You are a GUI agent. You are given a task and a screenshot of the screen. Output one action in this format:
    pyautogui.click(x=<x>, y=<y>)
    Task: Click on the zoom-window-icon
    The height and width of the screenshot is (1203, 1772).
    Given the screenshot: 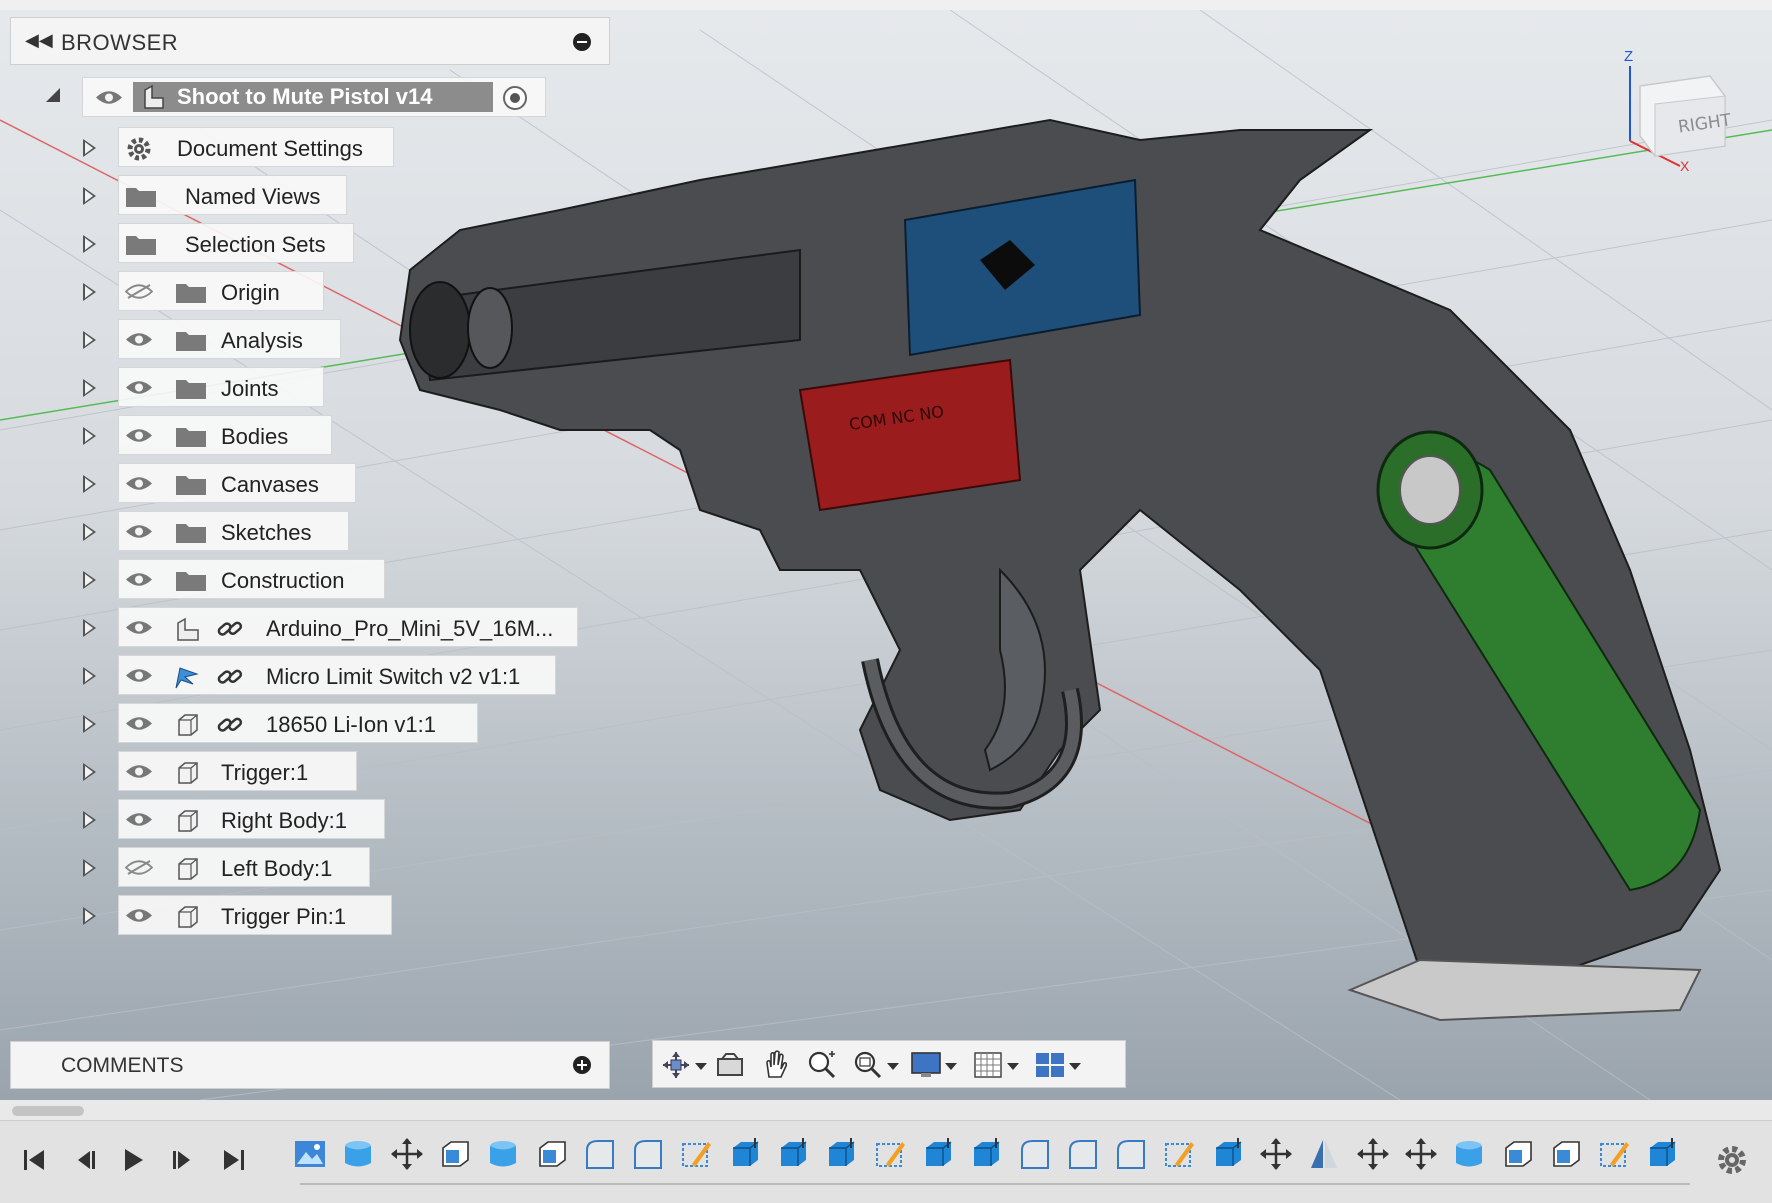 What is the action you would take?
    pyautogui.click(x=868, y=1065)
    